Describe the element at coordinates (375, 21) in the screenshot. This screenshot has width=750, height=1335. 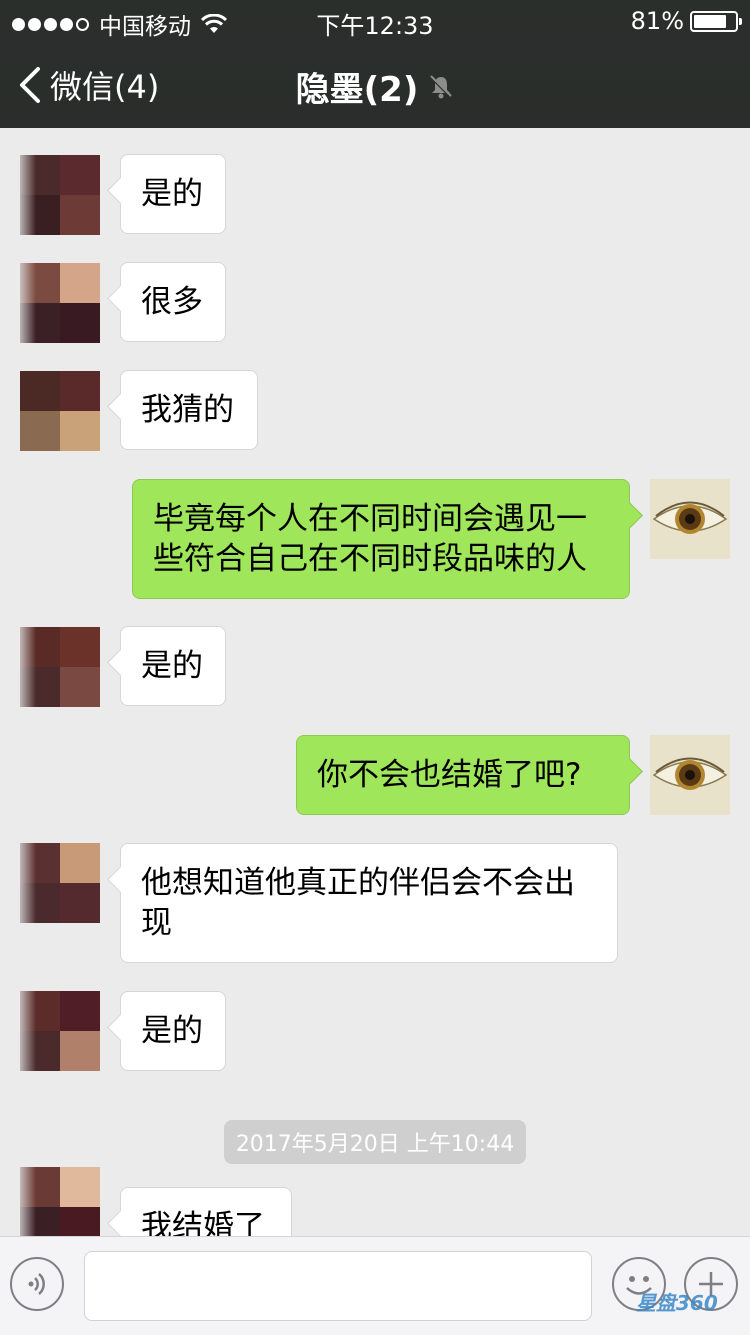
I see `status-bar: 中国移动 下午12:33 81%` at that location.